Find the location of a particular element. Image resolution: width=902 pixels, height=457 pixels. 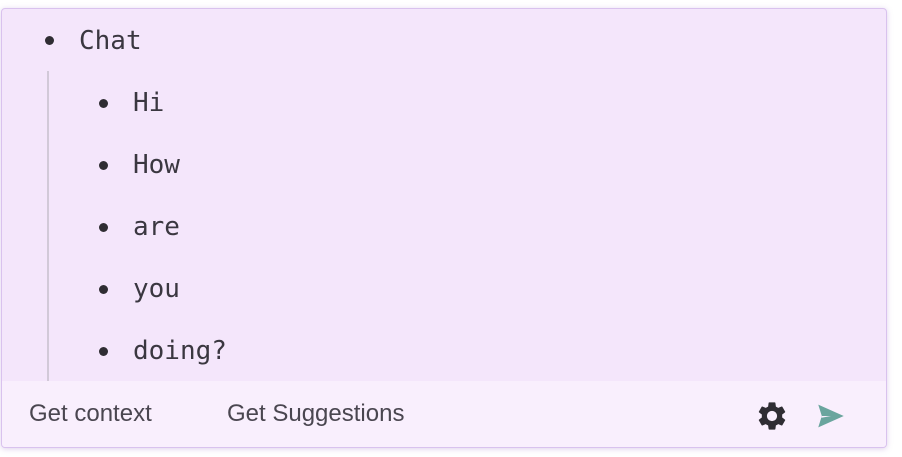

send-button is located at coordinates (831, 416).